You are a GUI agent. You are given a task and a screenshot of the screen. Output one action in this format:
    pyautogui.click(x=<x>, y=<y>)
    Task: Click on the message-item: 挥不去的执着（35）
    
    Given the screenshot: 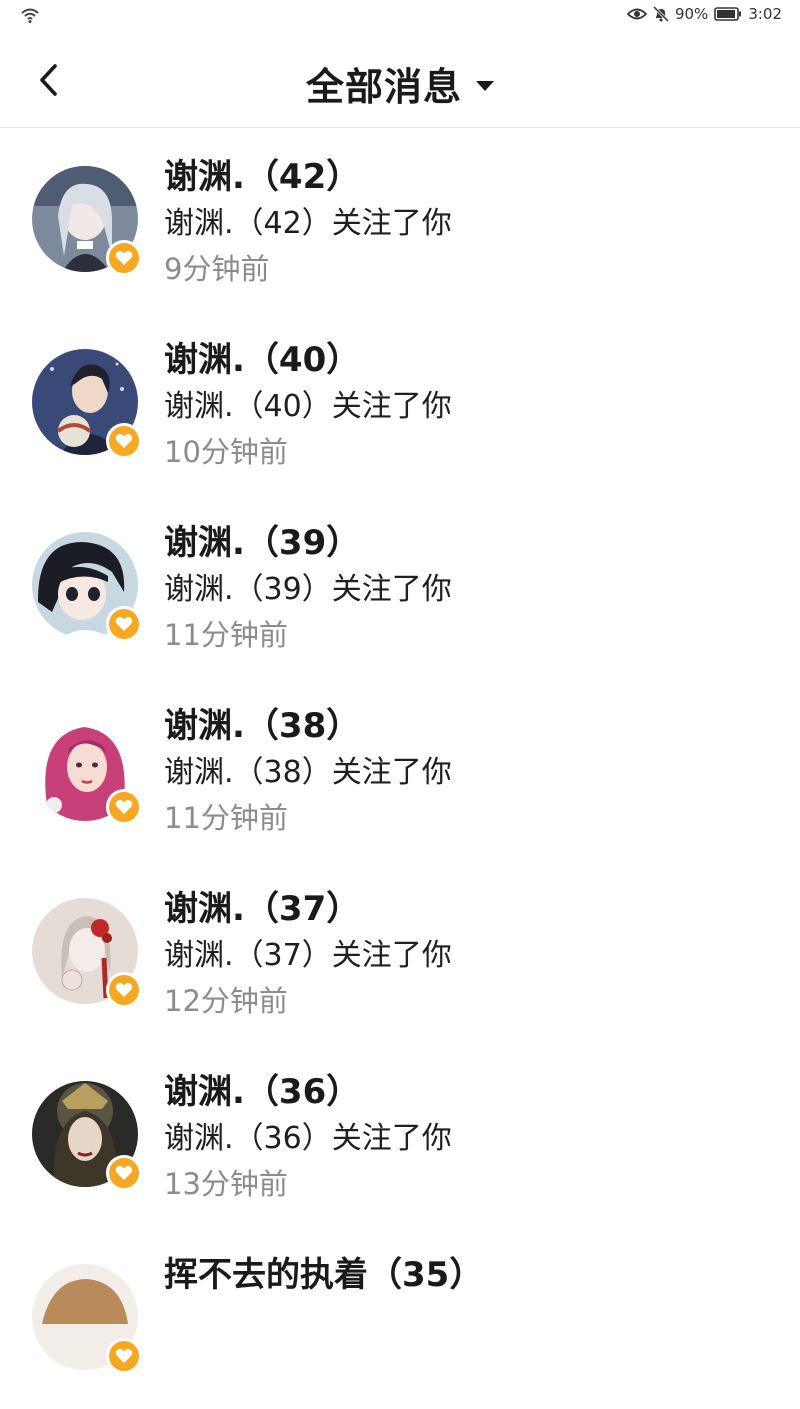 What is the action you would take?
    pyautogui.click(x=400, y=1317)
    